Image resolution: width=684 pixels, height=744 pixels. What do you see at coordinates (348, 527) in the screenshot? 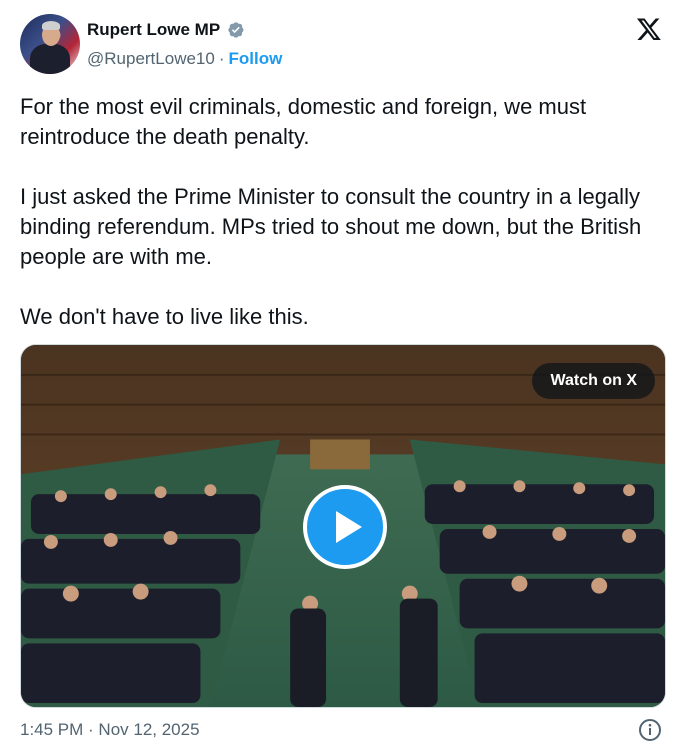
I see `play-icon` at bounding box center [348, 527].